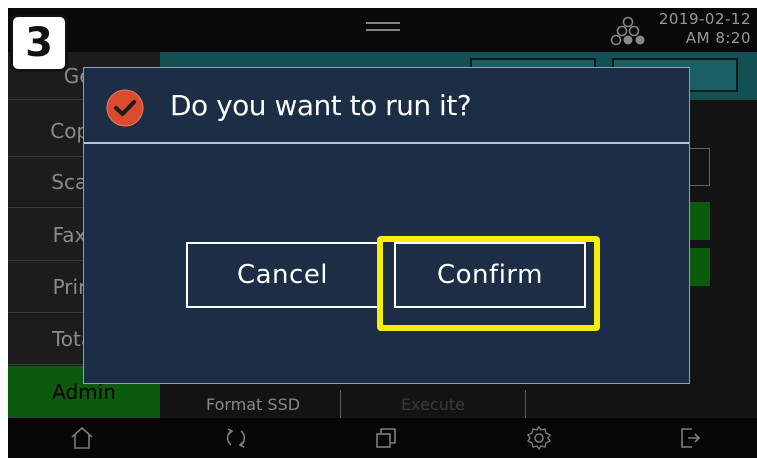 Image resolution: width=757 pixels, height=458 pixels. I want to click on confirm-highlight, so click(488, 283).